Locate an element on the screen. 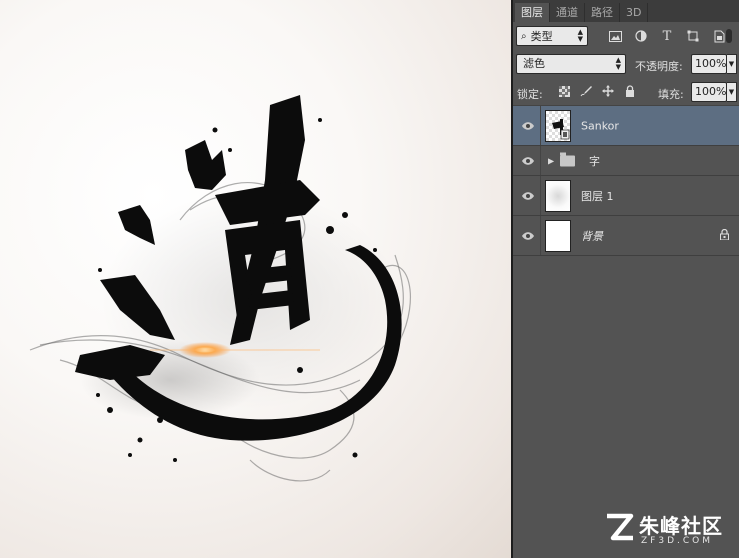 This screenshot has height=558, width=739. tab-channels: 通道 is located at coordinates (567, 12).